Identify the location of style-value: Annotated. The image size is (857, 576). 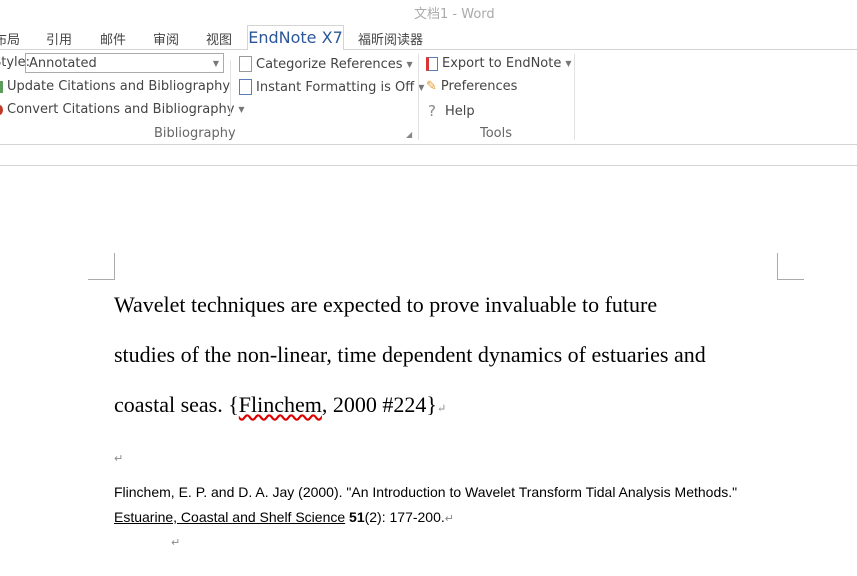
(63, 63).